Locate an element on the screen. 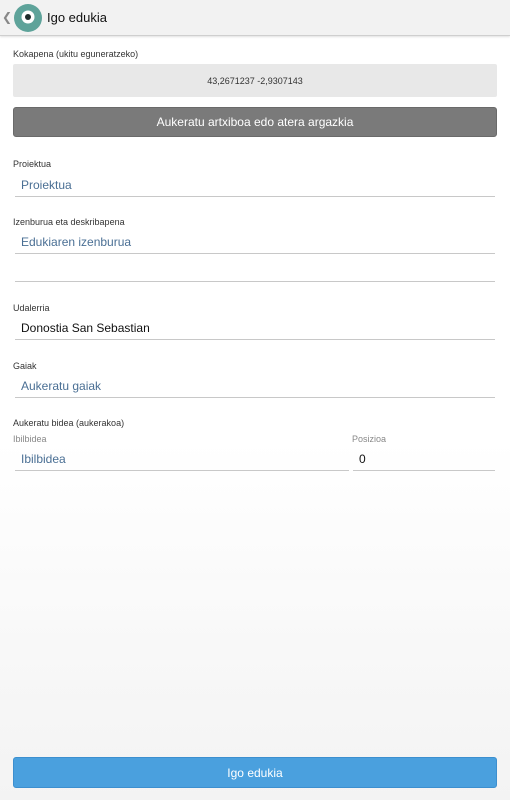 The image size is (510, 800). location-coordinates-box: 43,2671237 -2,9307143 is located at coordinates (255, 80).